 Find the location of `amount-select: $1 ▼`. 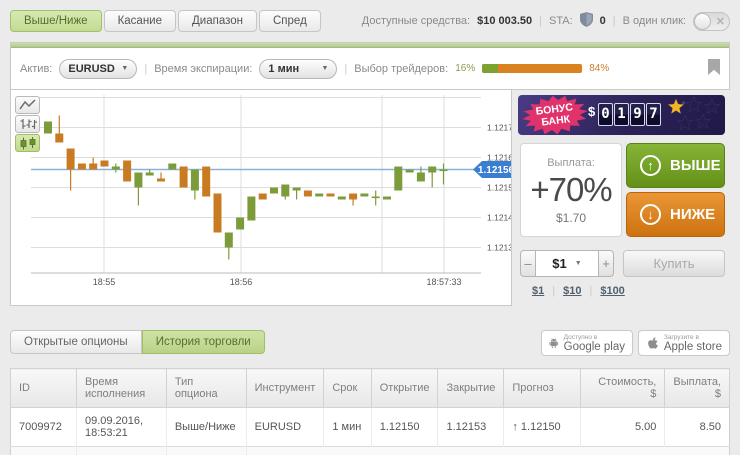

amount-select: $1 ▼ is located at coordinates (567, 263).